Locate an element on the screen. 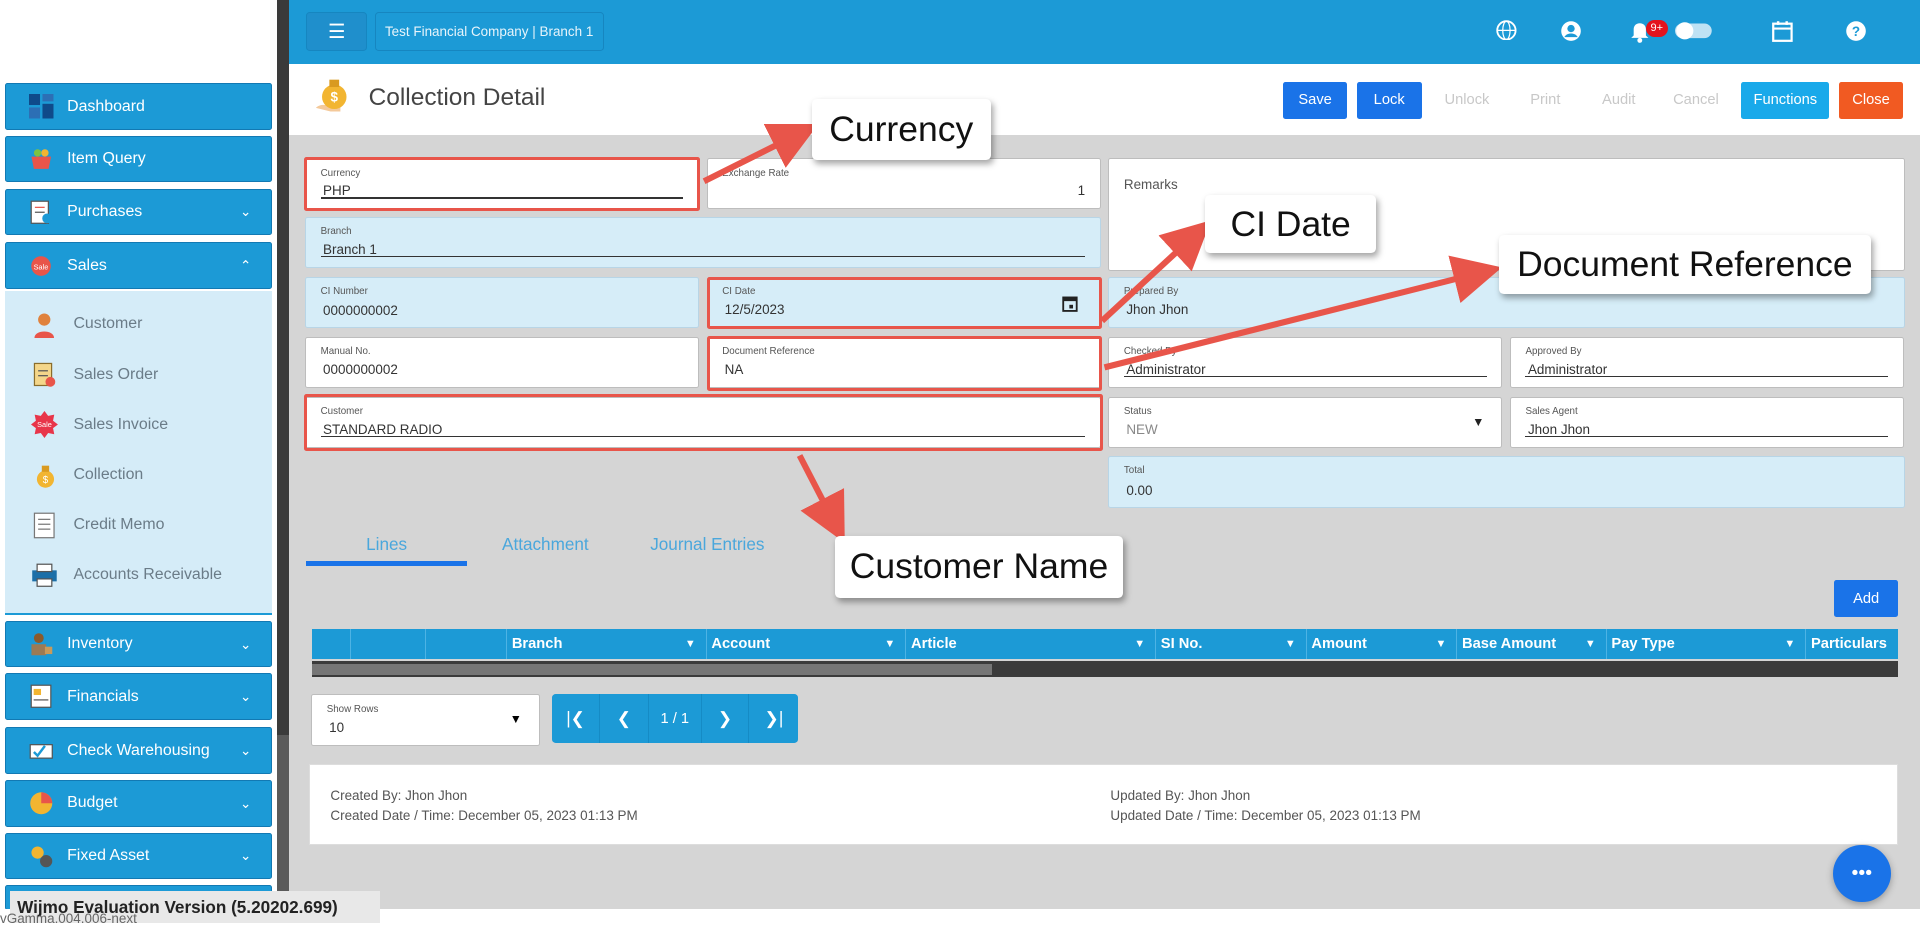 This screenshot has height=931, width=1920. last-page-icon: ❯| is located at coordinates (774, 718).